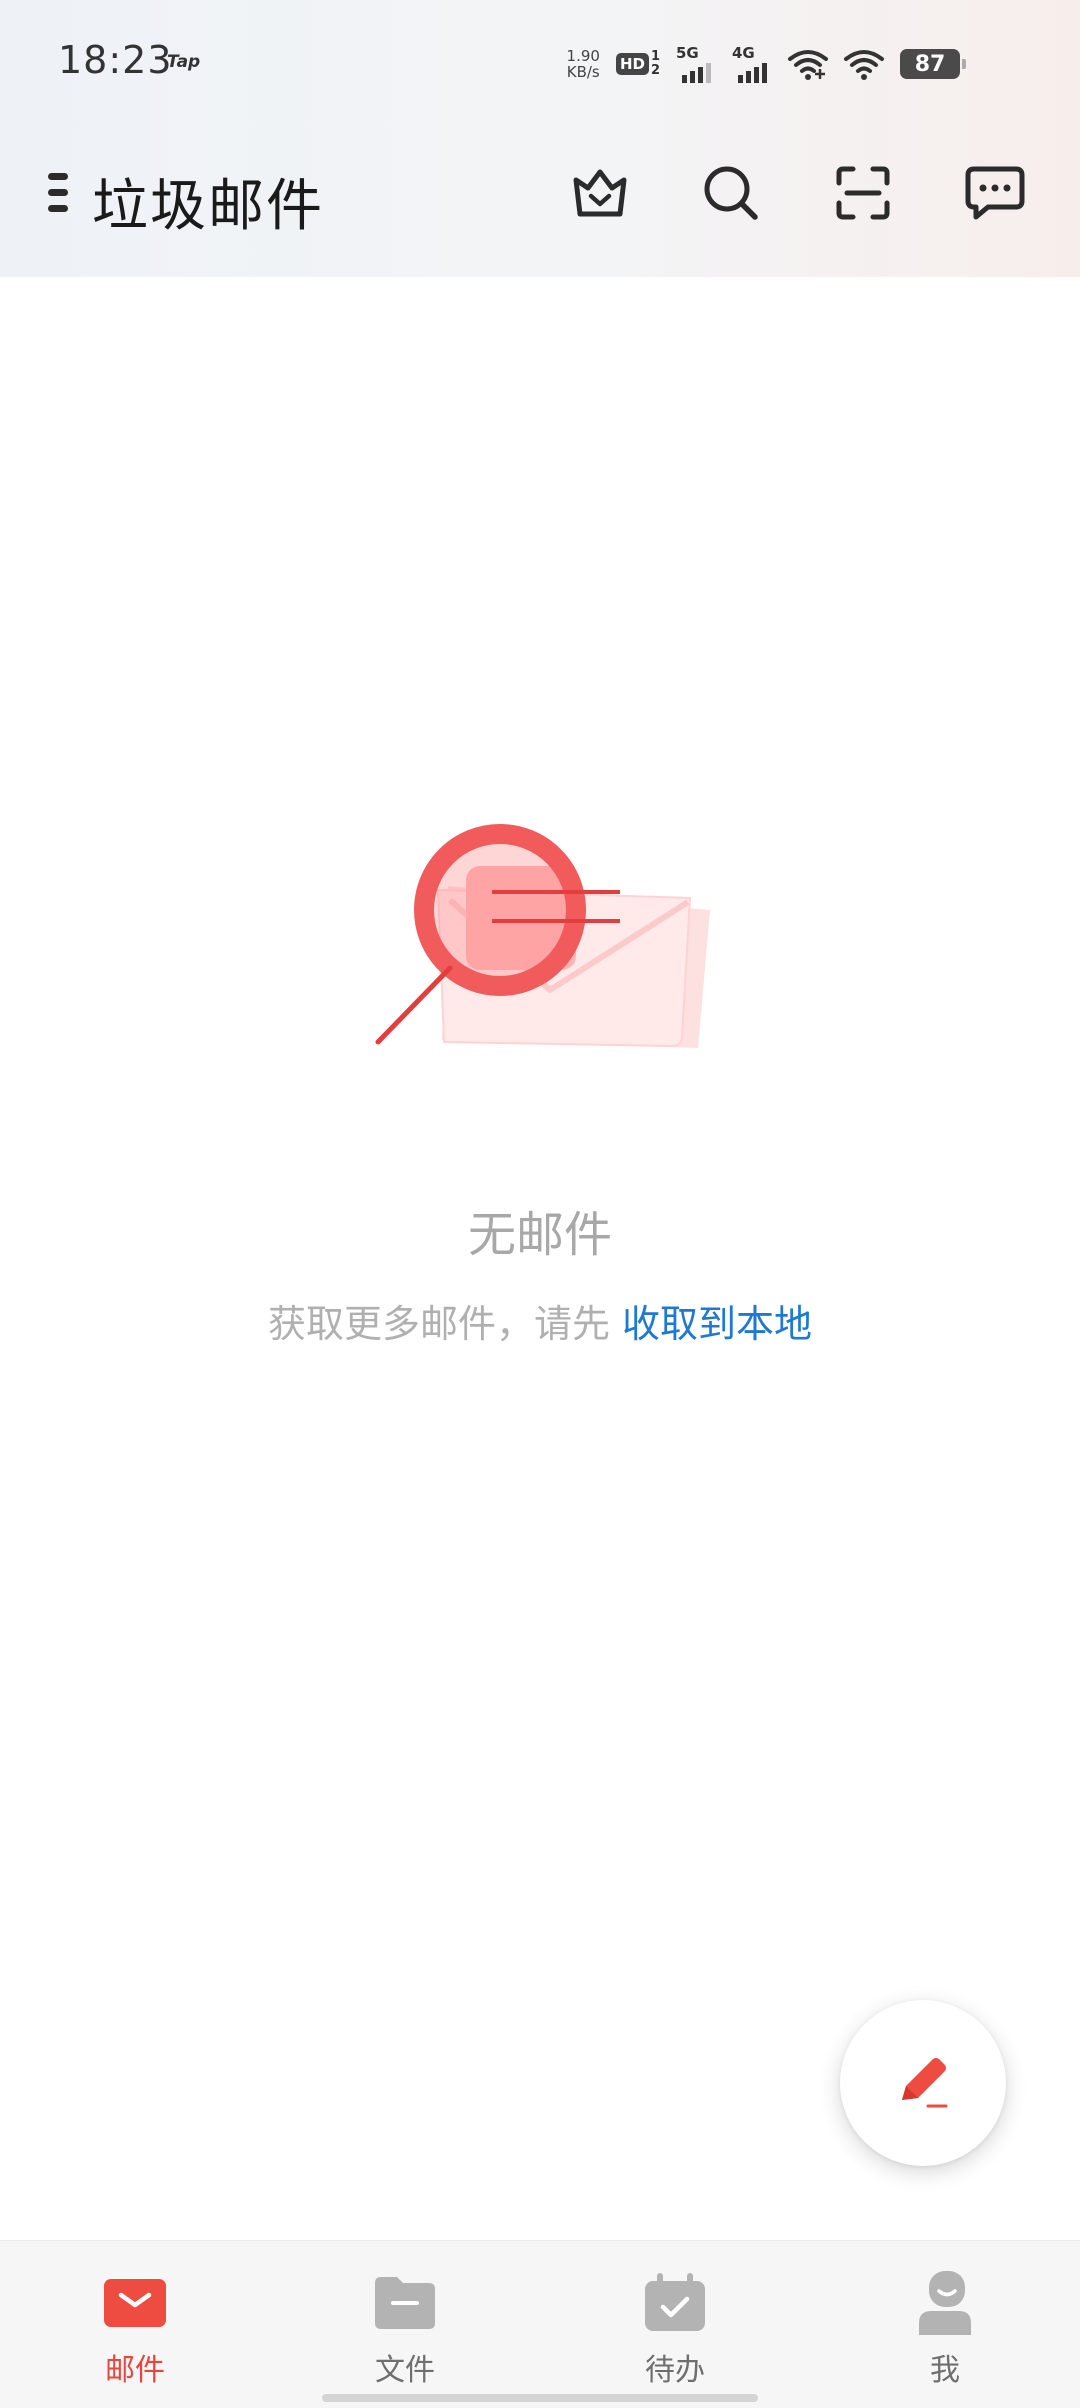 The width and height of the screenshot is (1080, 2408). What do you see at coordinates (945, 2370) in the screenshot?
I see `nav-label-me: 我` at bounding box center [945, 2370].